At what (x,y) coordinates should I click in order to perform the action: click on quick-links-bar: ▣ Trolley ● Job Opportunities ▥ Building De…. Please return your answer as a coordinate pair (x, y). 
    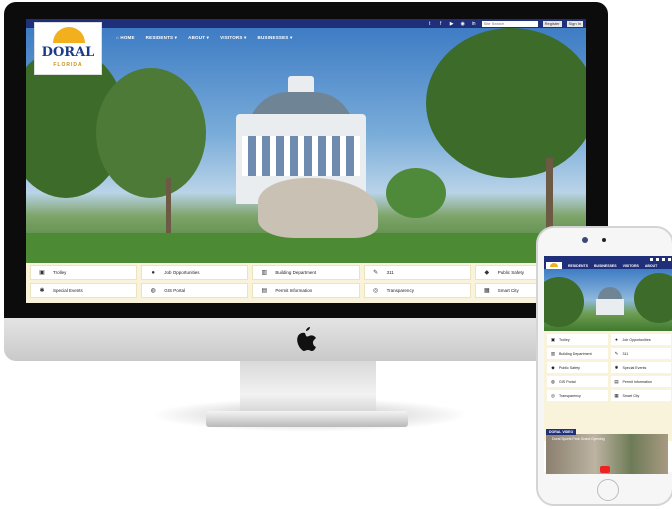
    Looking at the image, I should click on (306, 283).